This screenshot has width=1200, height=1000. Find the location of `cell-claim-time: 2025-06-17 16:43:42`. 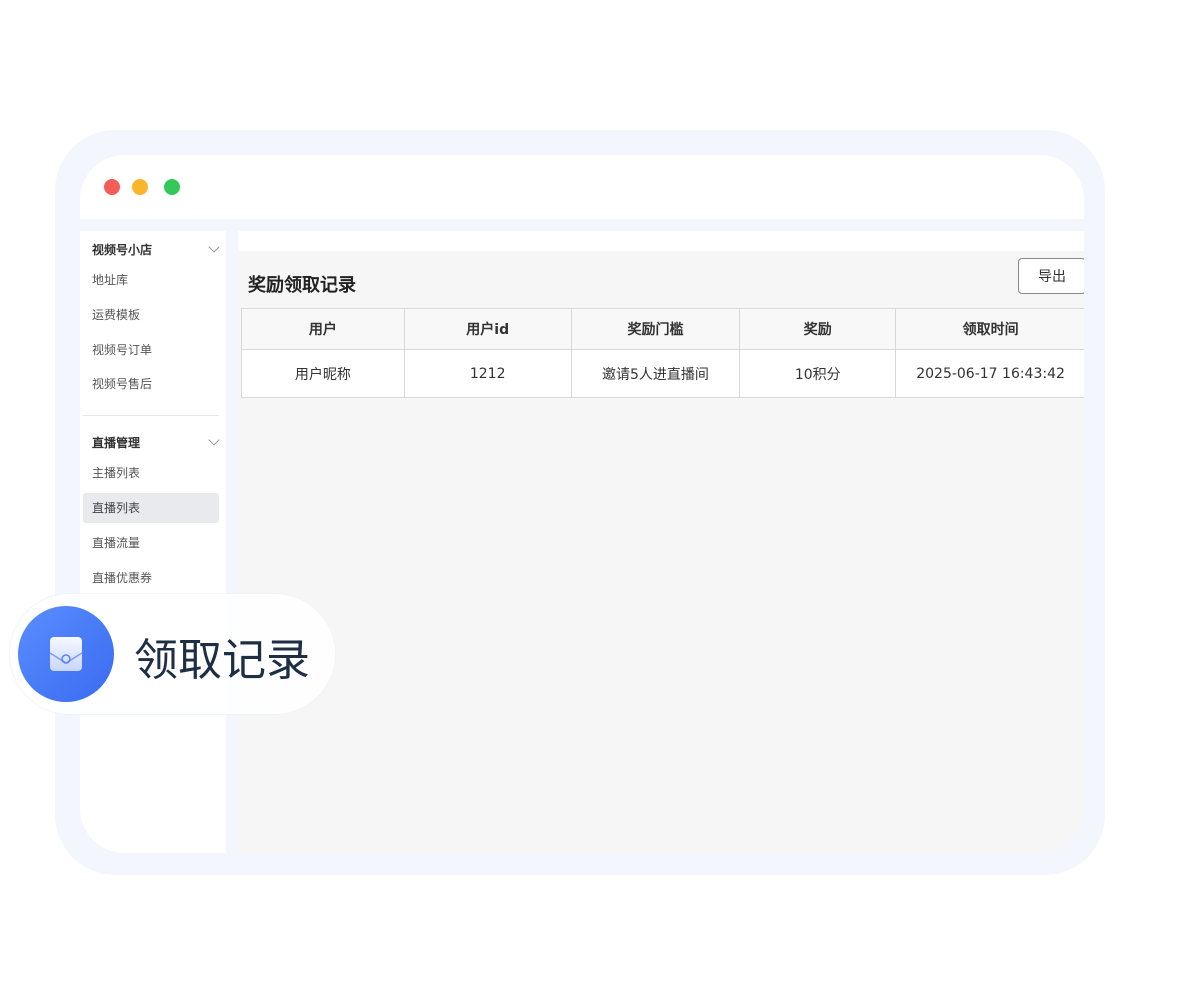

cell-claim-time: 2025-06-17 16:43:42 is located at coordinates (989, 373).